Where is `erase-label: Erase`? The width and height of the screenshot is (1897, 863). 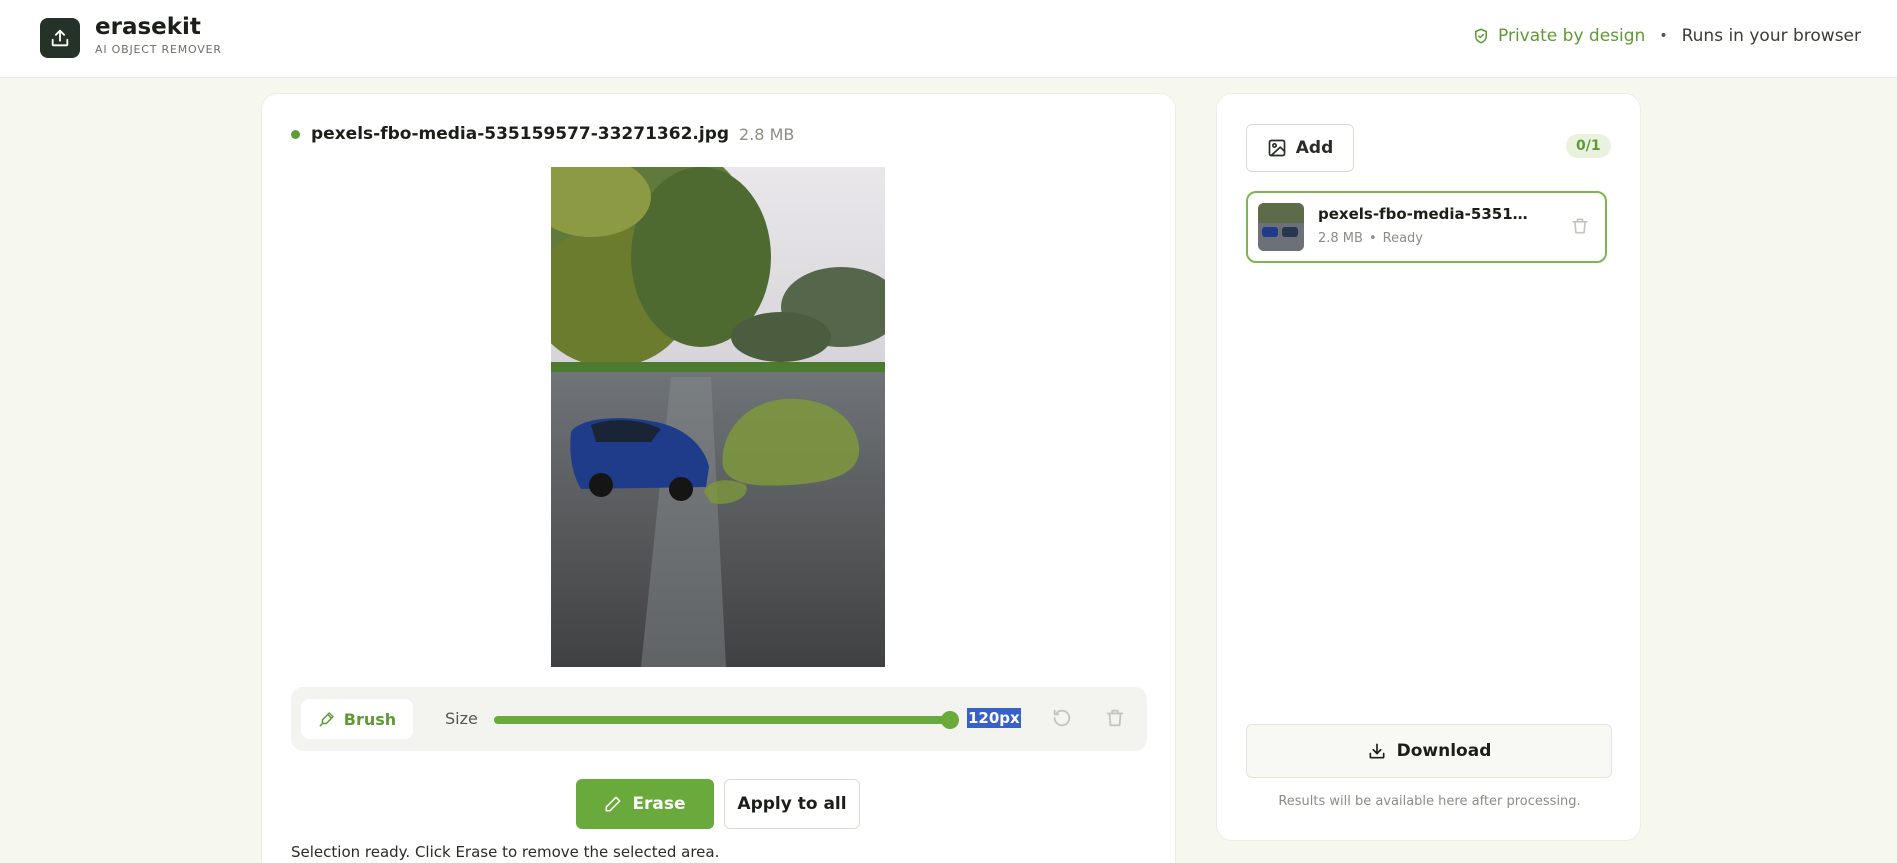
erase-label: Erase is located at coordinates (659, 804).